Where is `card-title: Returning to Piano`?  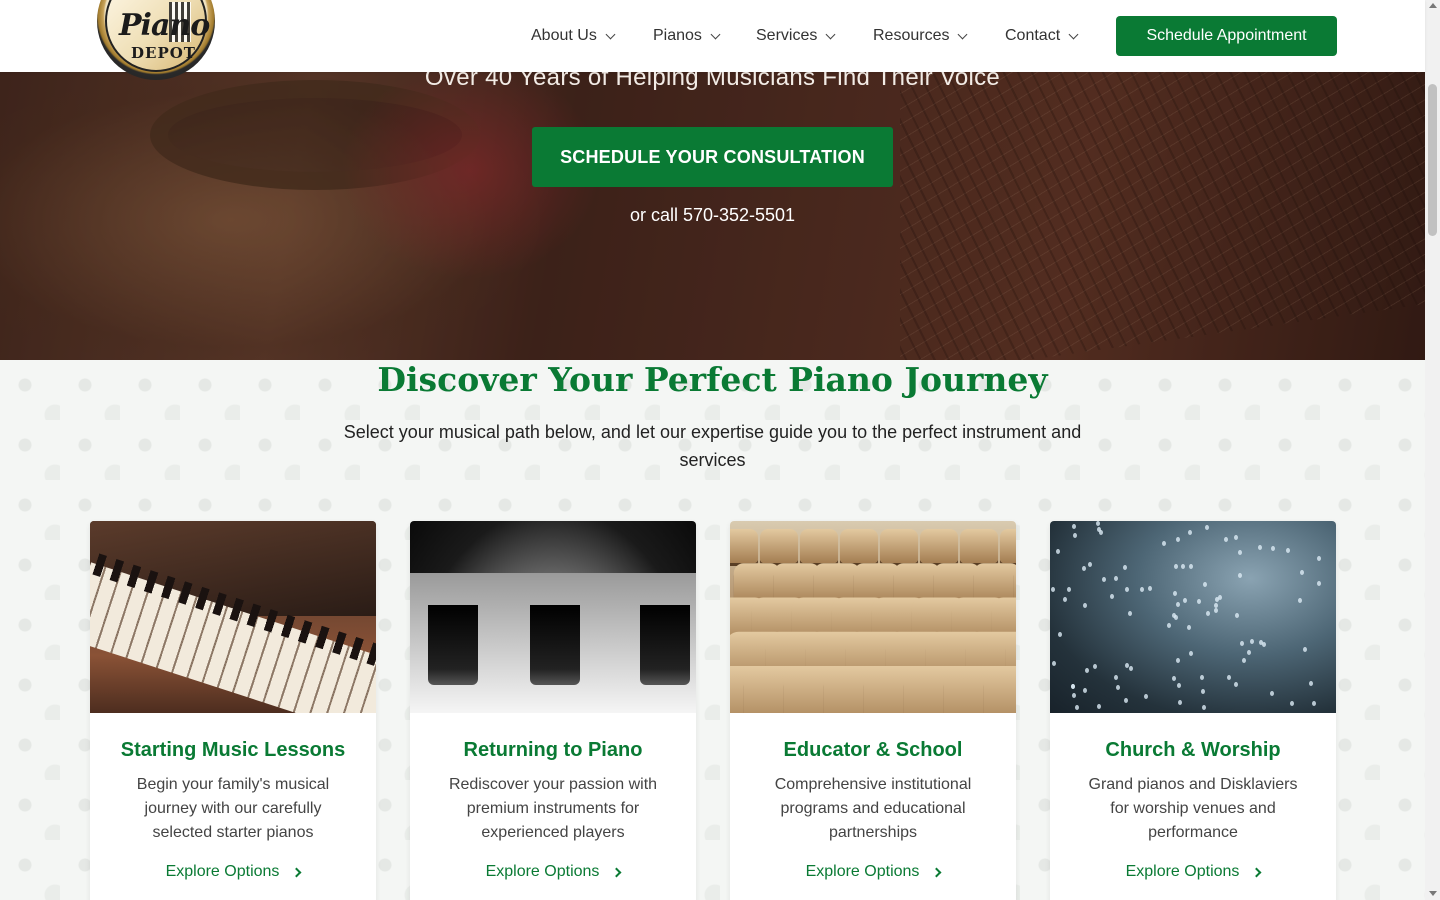 card-title: Returning to Piano is located at coordinates (553, 750).